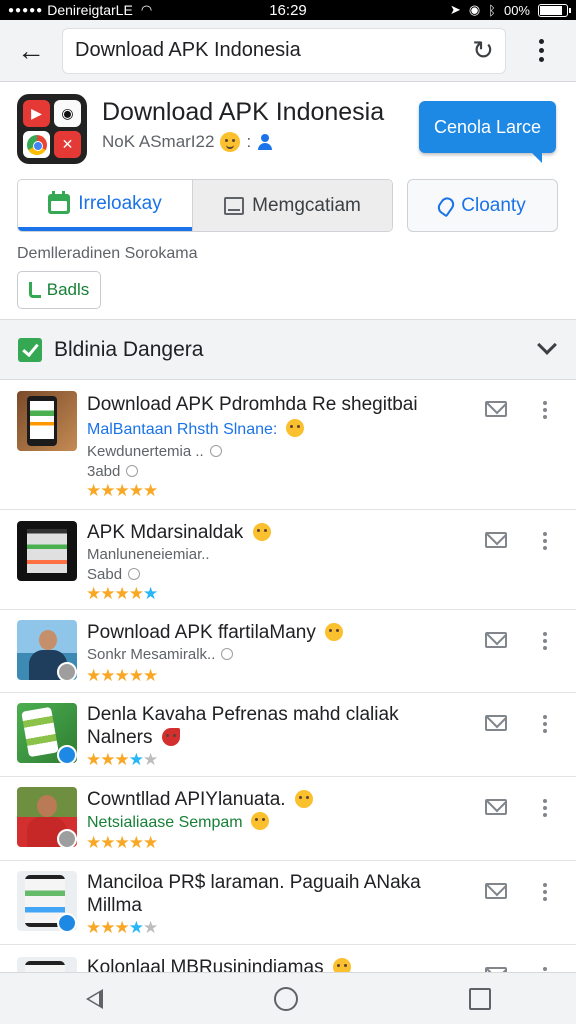 The height and width of the screenshot is (1024, 576). Describe the element at coordinates (493, 205) in the screenshot. I see `cloanty-label: Cloanty` at that location.